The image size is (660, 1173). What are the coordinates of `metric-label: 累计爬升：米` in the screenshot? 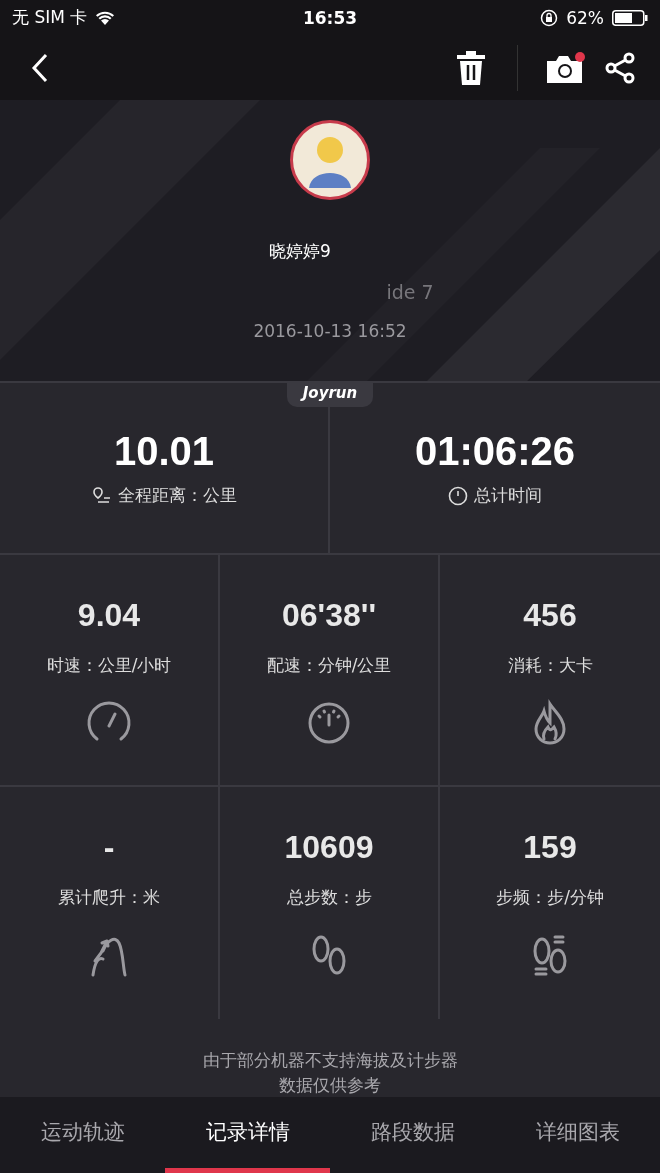 It's located at (109, 897).